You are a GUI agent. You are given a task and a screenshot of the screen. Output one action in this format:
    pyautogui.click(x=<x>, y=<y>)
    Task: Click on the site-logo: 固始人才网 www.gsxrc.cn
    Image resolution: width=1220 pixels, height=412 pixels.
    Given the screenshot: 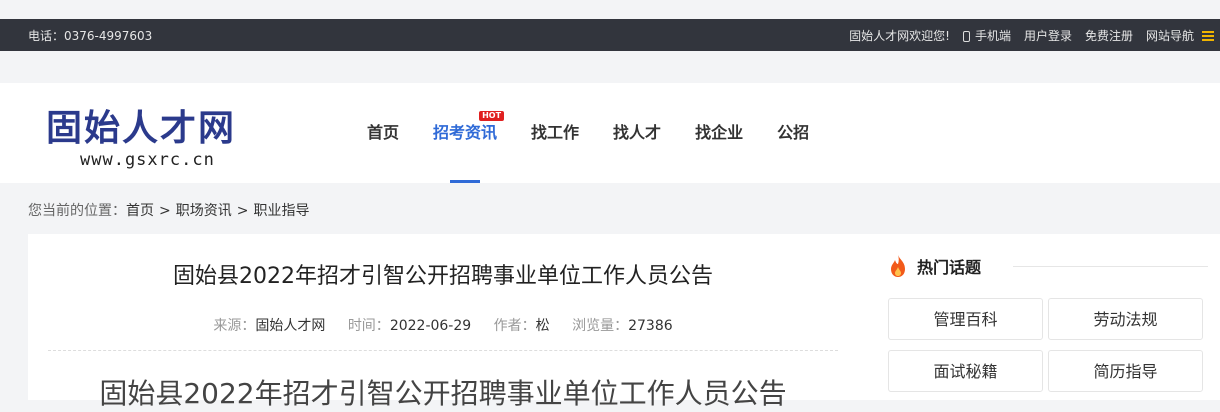 What is the action you would take?
    pyautogui.click(x=156, y=137)
    